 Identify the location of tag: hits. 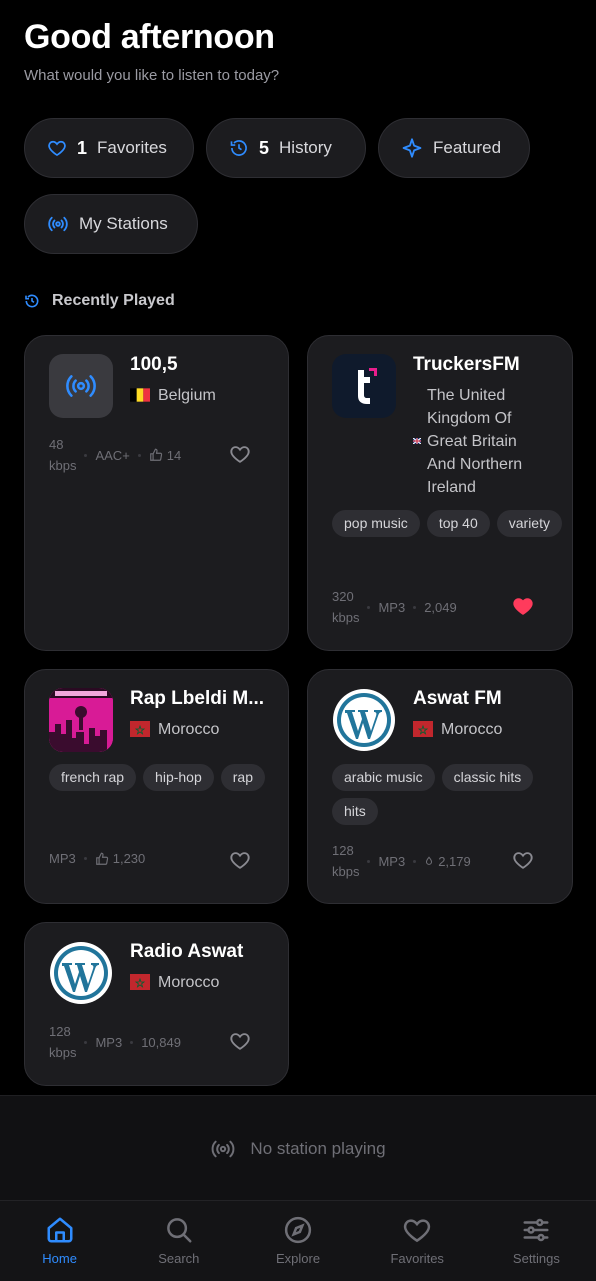
(355, 811).